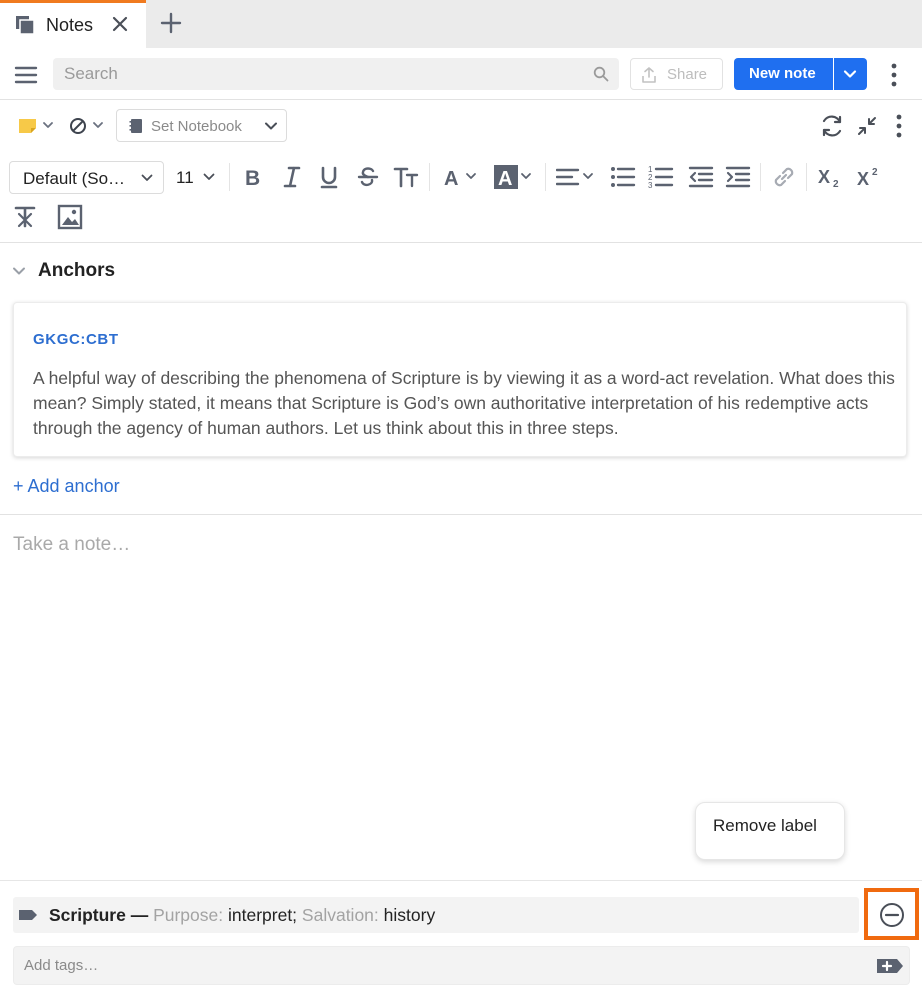 The width and height of the screenshot is (922, 1000). I want to click on numbered-list-icon: 1 2 3, so click(661, 177).